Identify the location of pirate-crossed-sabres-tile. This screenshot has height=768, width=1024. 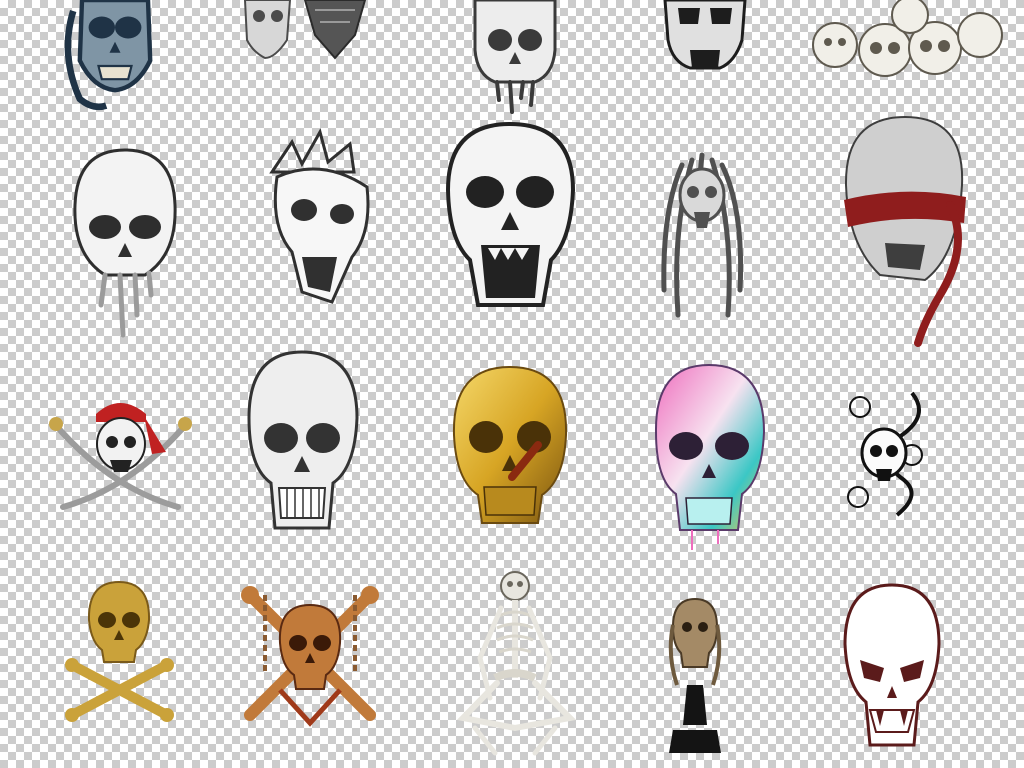
(120, 452).